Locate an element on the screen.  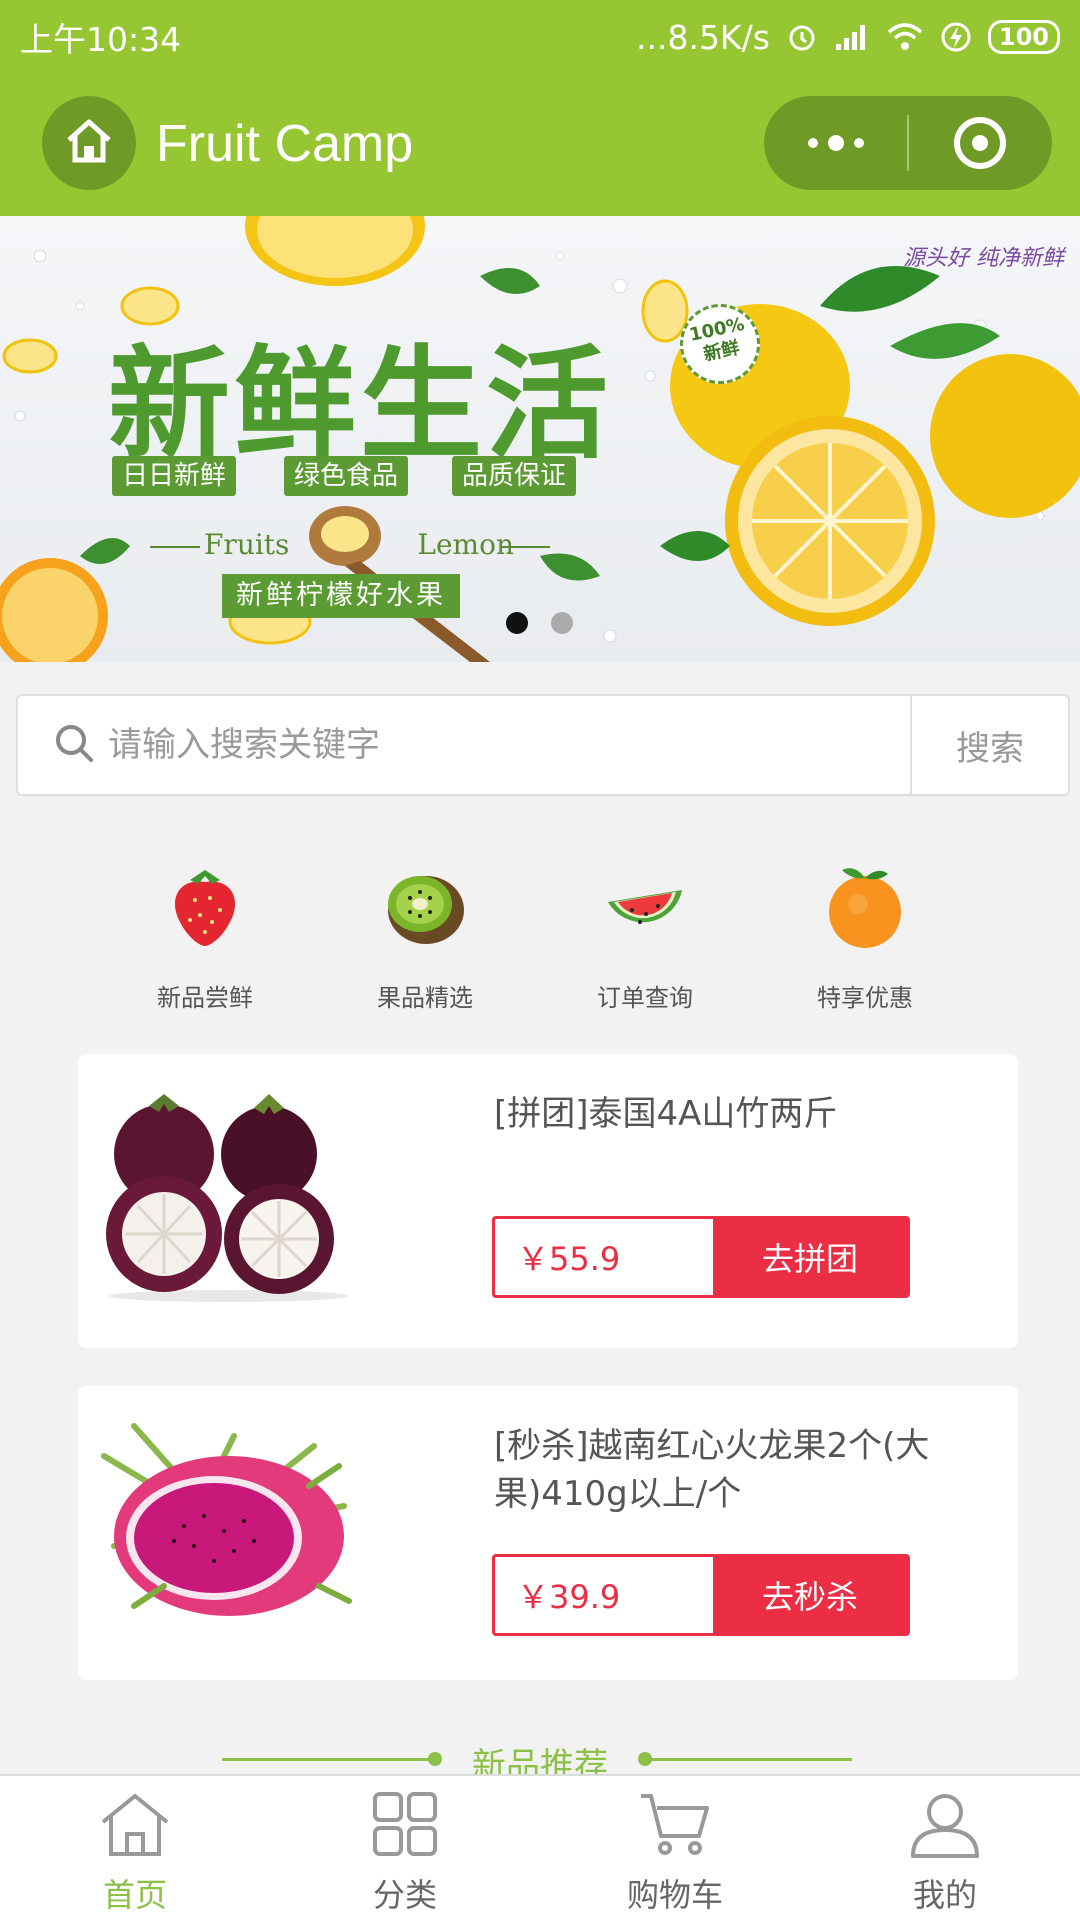
heading-line-right is located at coordinates (749, 1759).